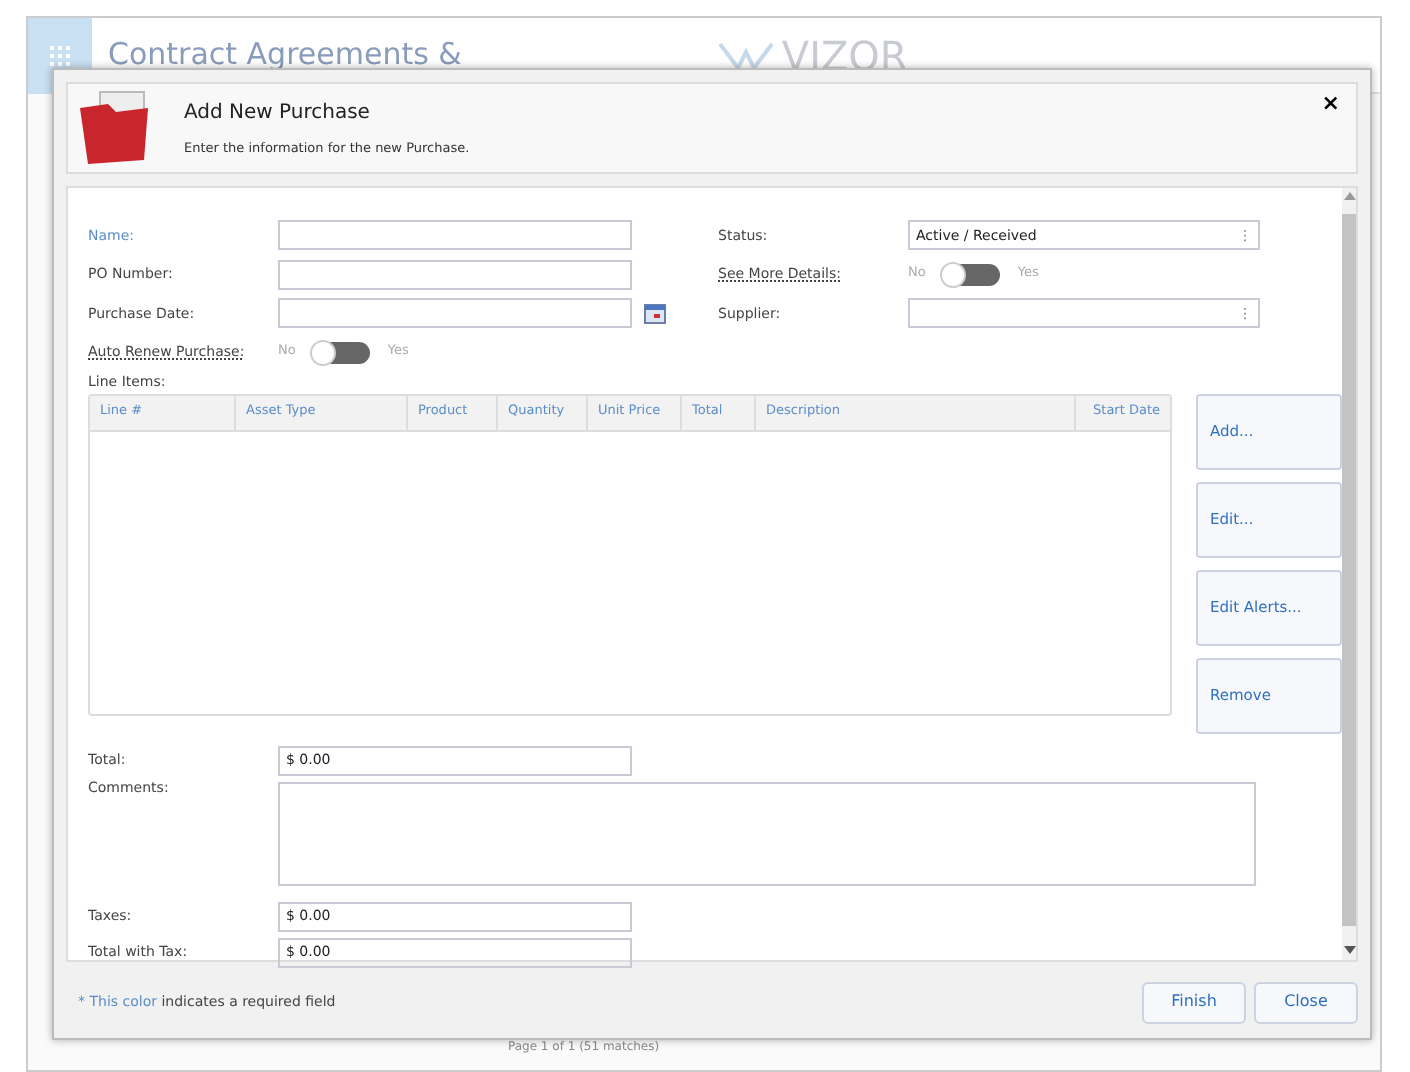 The width and height of the screenshot is (1410, 1072). Describe the element at coordinates (1194, 1002) in the screenshot. I see `footer-button: Finish` at that location.